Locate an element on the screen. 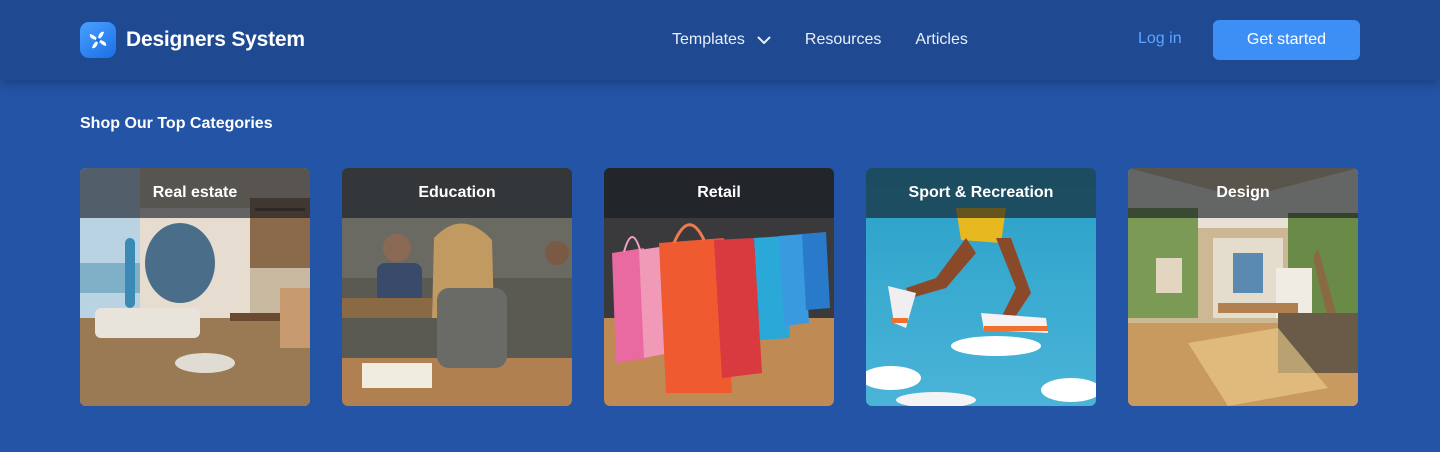 This screenshot has height=452, width=1440. category-label: Retail is located at coordinates (719, 192).